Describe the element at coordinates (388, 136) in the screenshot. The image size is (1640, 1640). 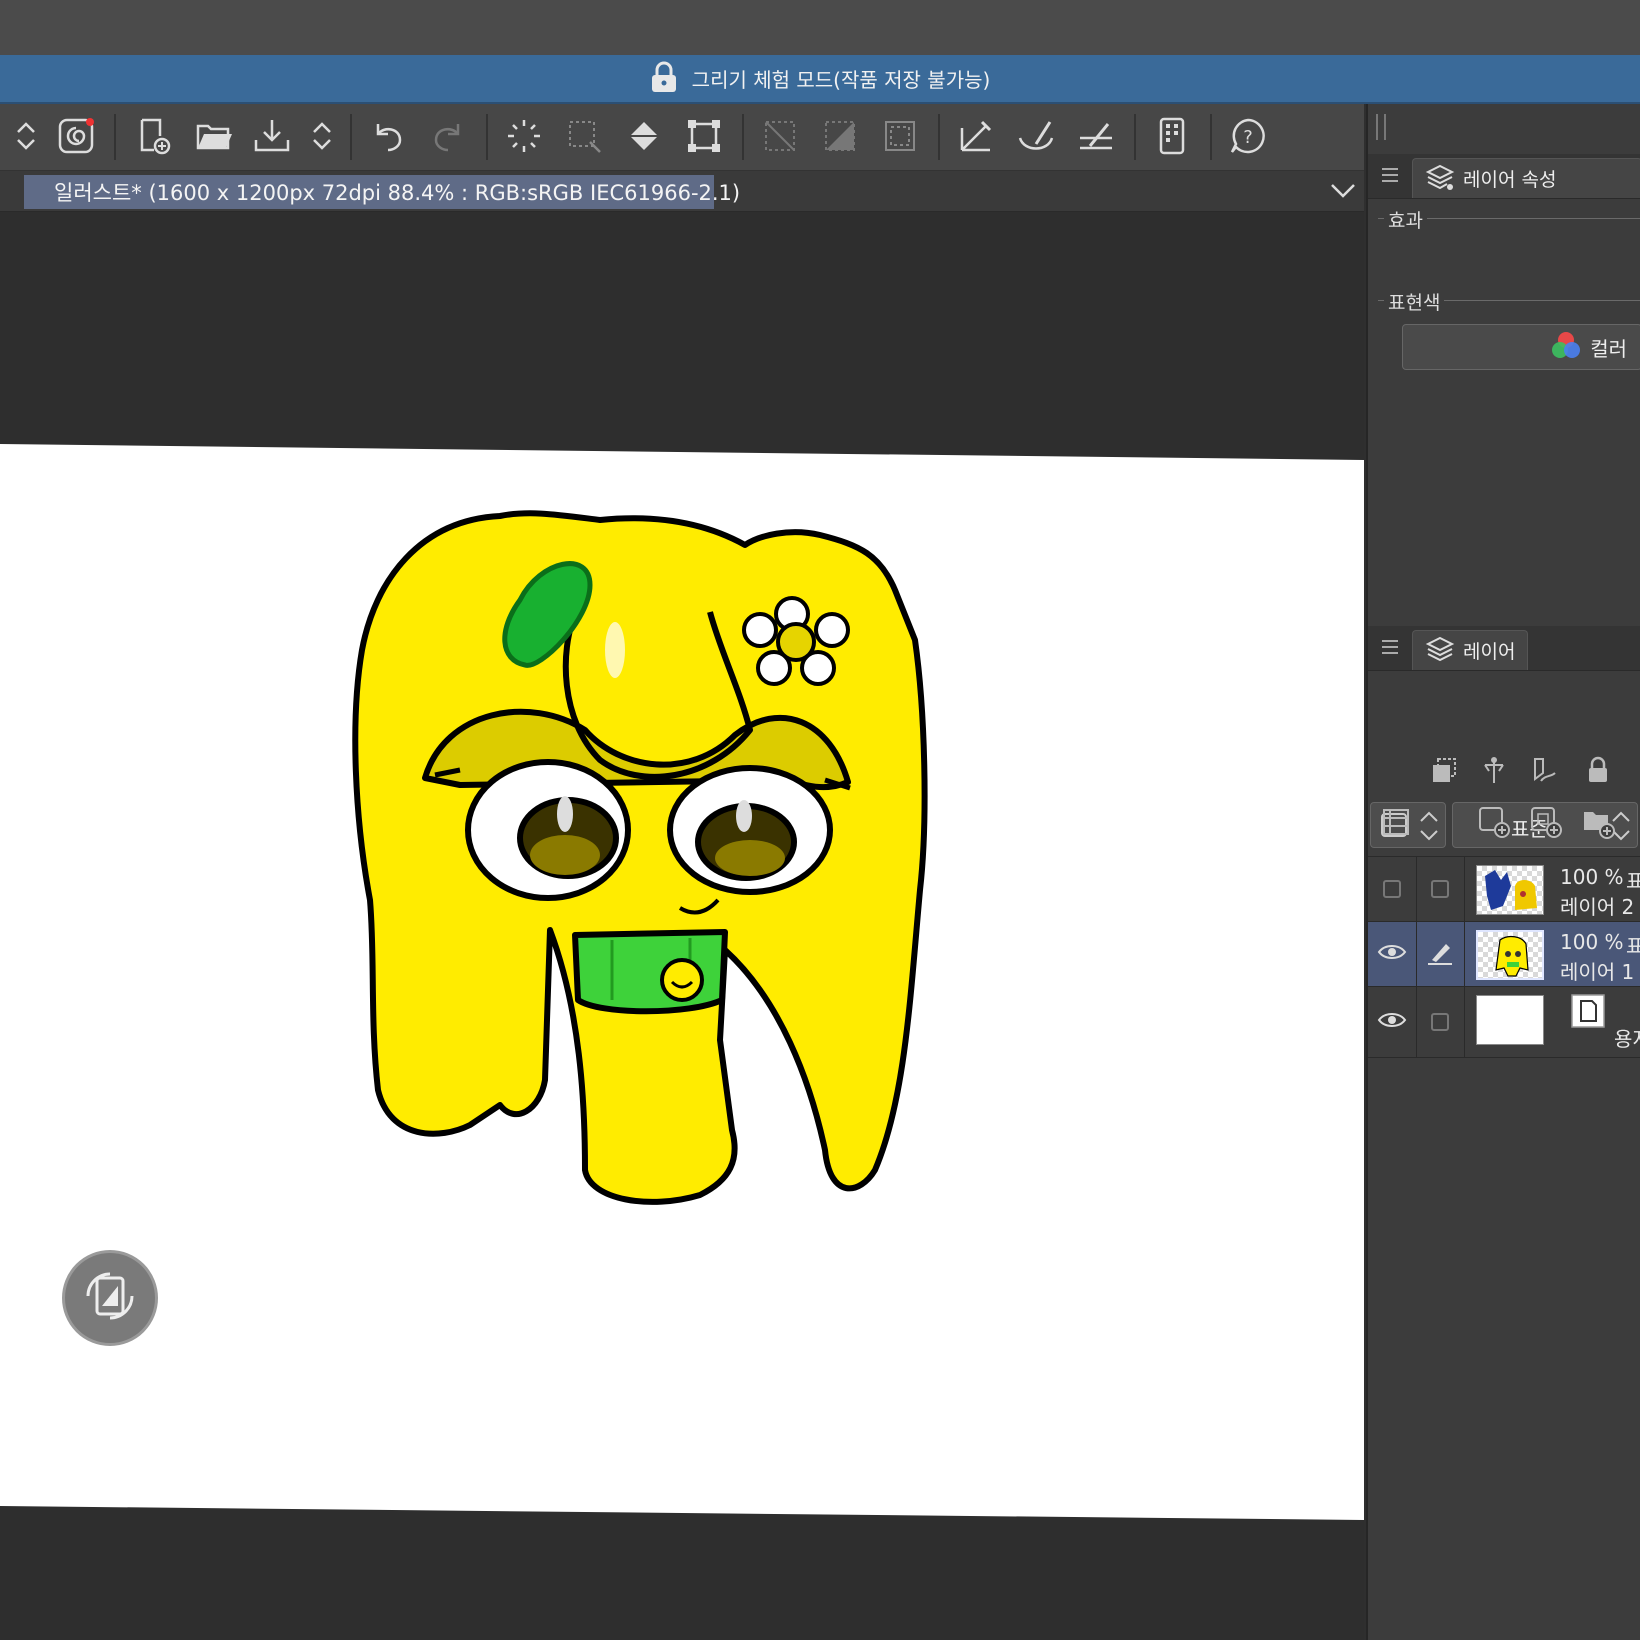
I see `undo-icon` at that location.